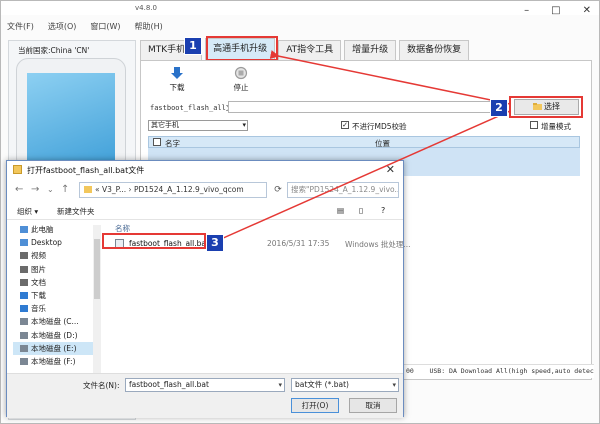 This screenshot has height=424, width=600. Describe the element at coordinates (215, 243) in the screenshot. I see `callout-badge-3: 3` at that location.